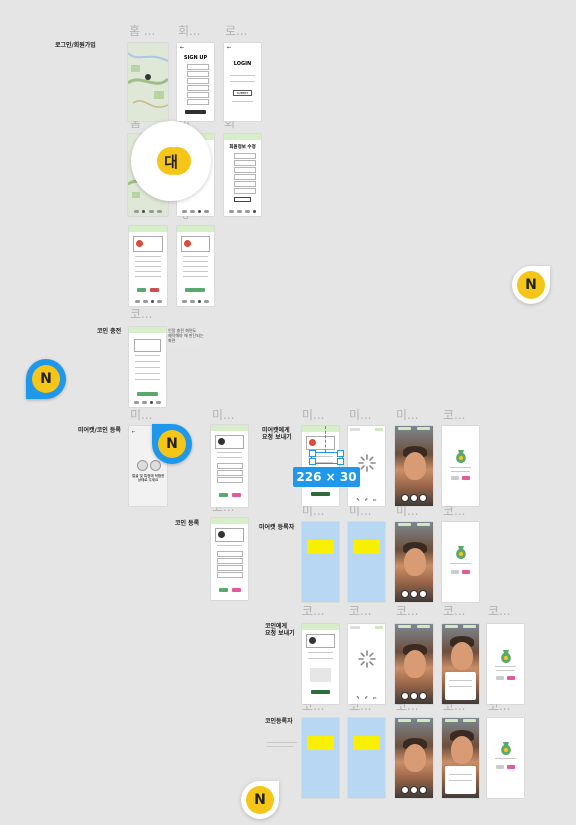 This screenshot has height=825, width=576. What do you see at coordinates (242, 199) in the screenshot?
I see `profile-save-button` at bounding box center [242, 199].